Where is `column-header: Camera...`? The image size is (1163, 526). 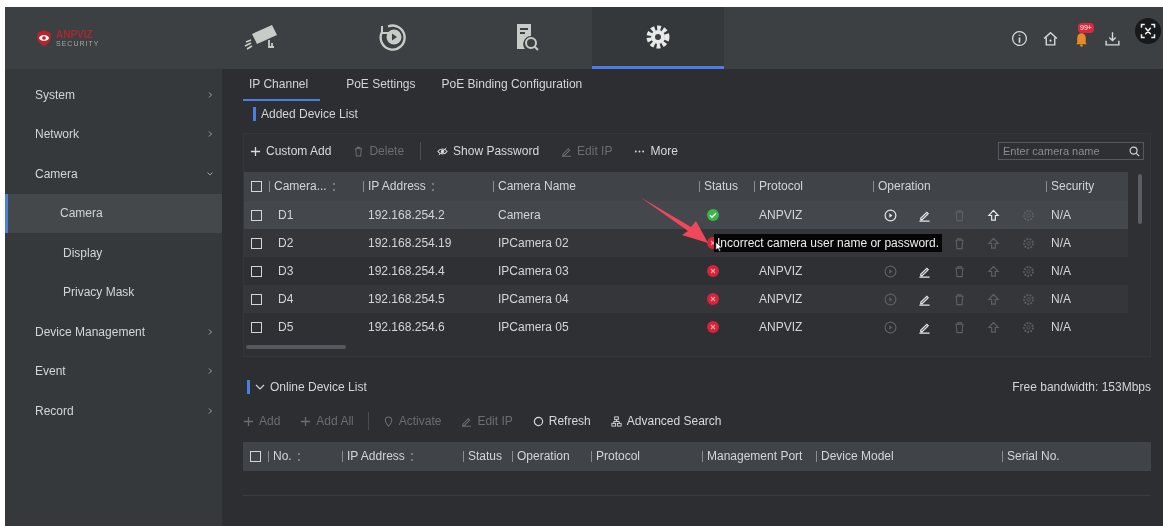 column-header: Camera... is located at coordinates (305, 186).